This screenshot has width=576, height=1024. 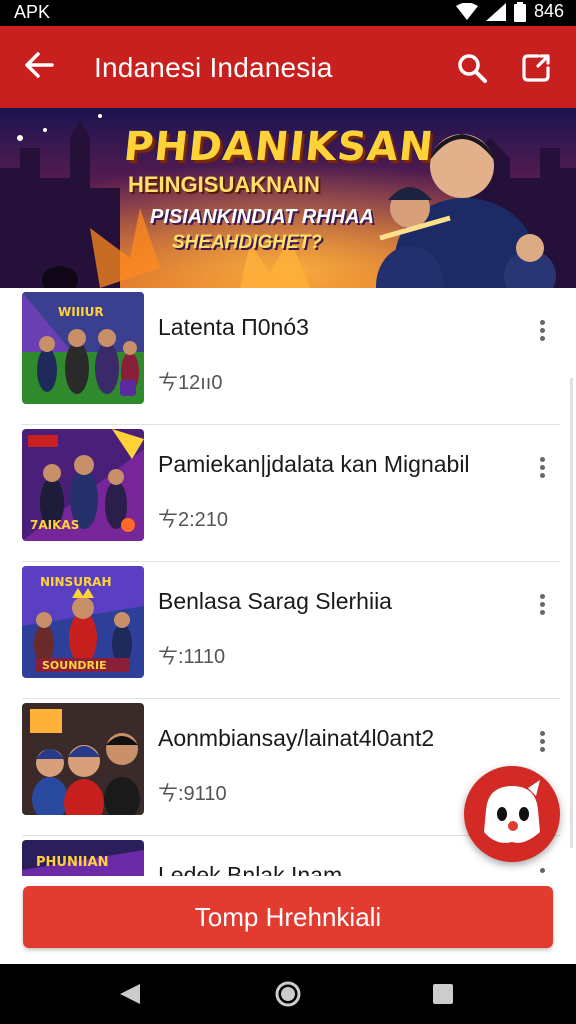 I want to click on svg-text: 7AIKAS, so click(x=54, y=525).